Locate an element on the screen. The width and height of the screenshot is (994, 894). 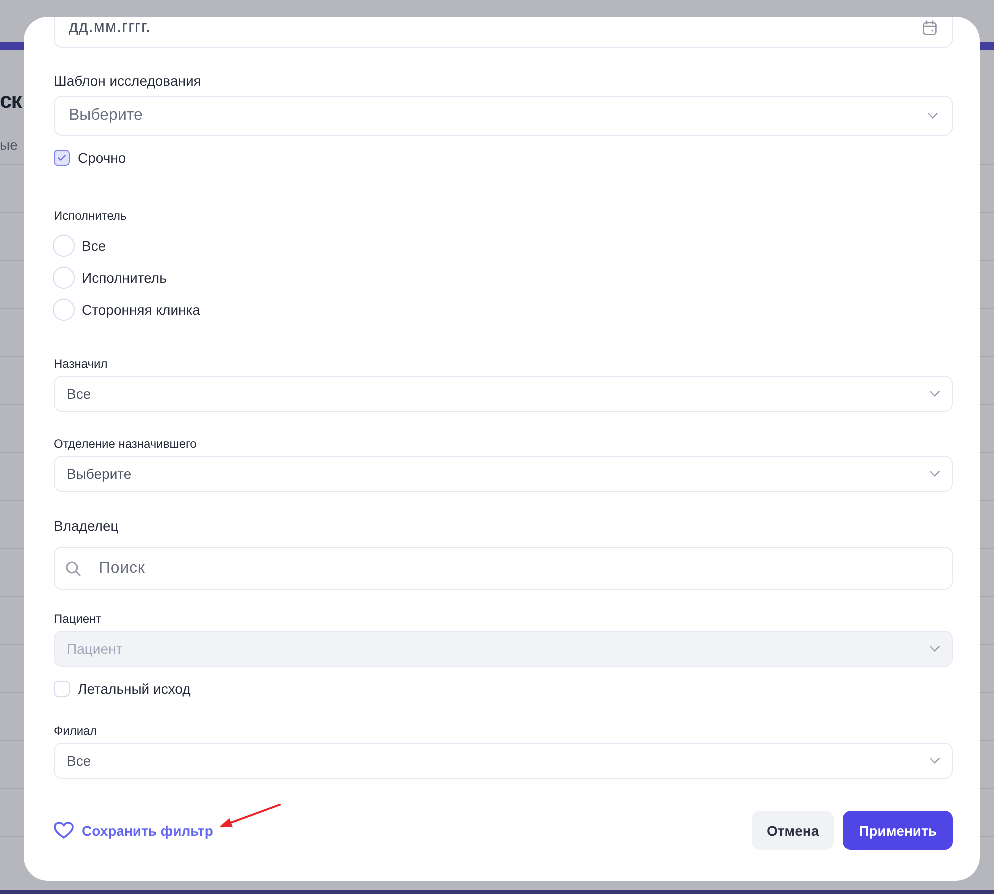
field-label: Пациент is located at coordinates (78, 619).